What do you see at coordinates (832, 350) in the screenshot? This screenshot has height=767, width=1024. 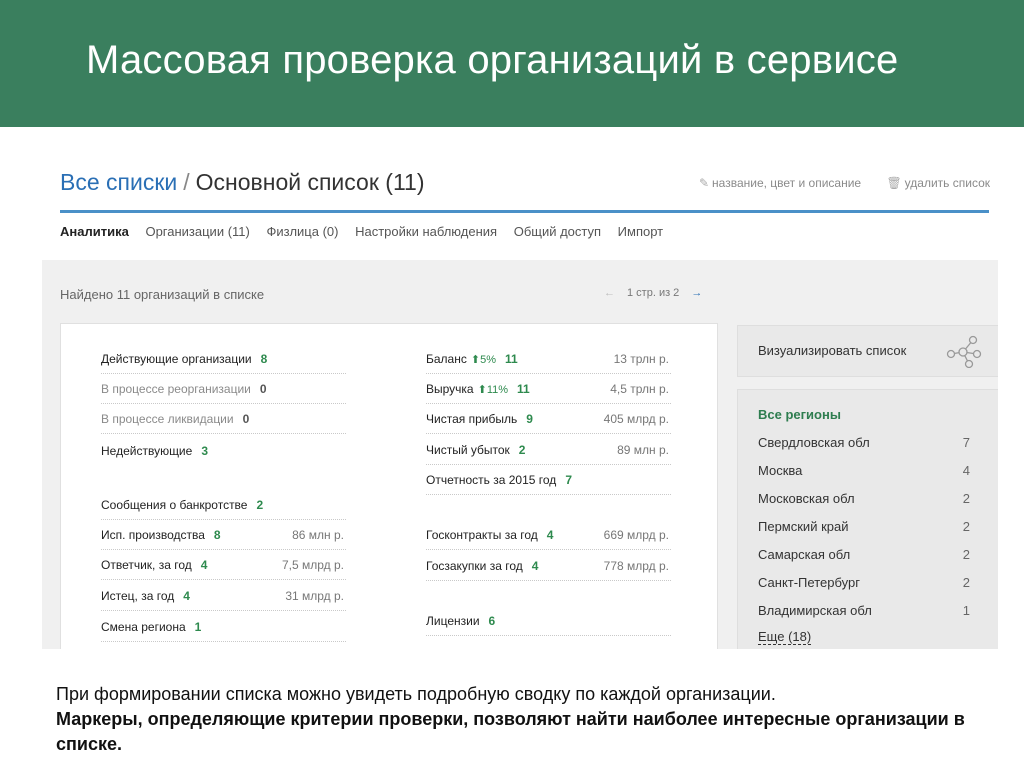 I see `visualize-list-label: Визуализировать список` at bounding box center [832, 350].